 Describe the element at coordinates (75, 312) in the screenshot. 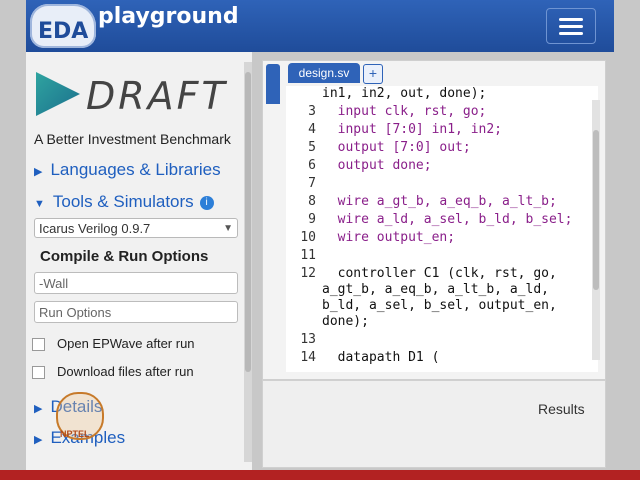

I see `run-options-placeholder: Run Options` at that location.